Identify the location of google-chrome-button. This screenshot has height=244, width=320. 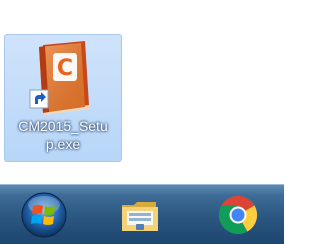
(238, 215).